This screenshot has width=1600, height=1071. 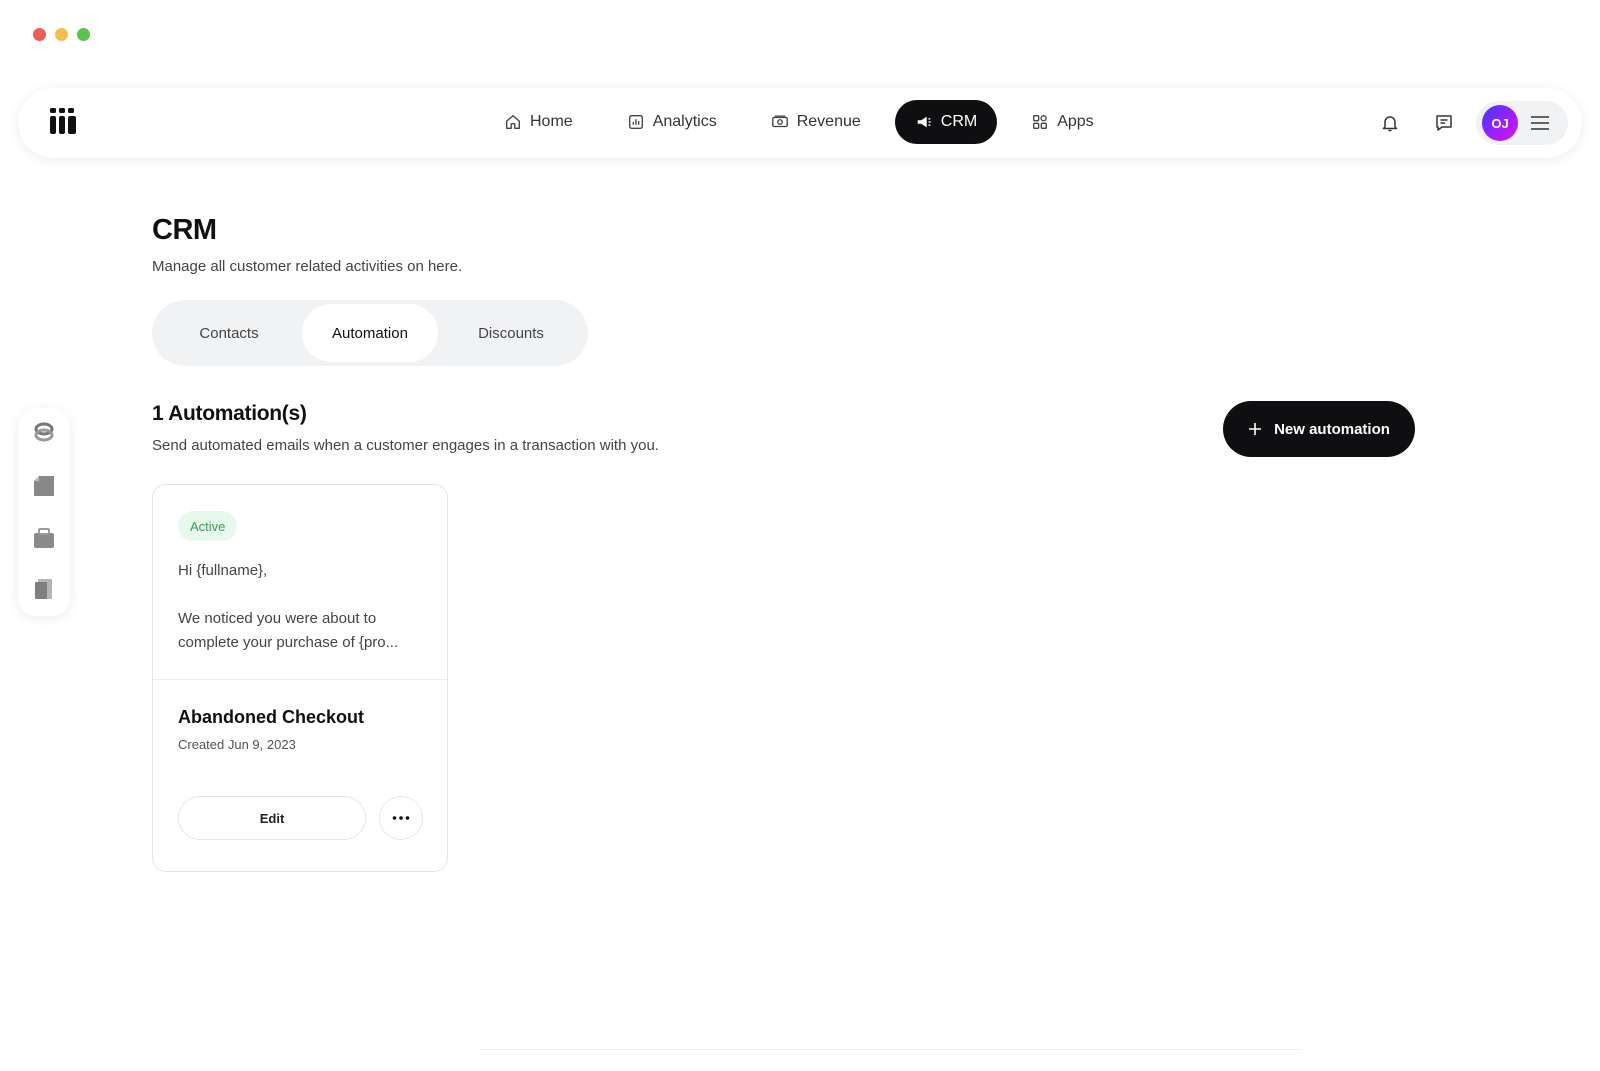 I want to click on user-menu: OJ, so click(x=1522, y=123).